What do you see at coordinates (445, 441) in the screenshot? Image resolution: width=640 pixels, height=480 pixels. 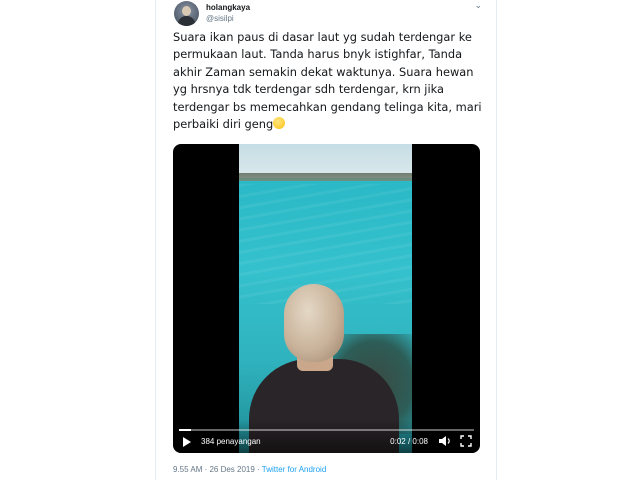 I see `volume-icon` at bounding box center [445, 441].